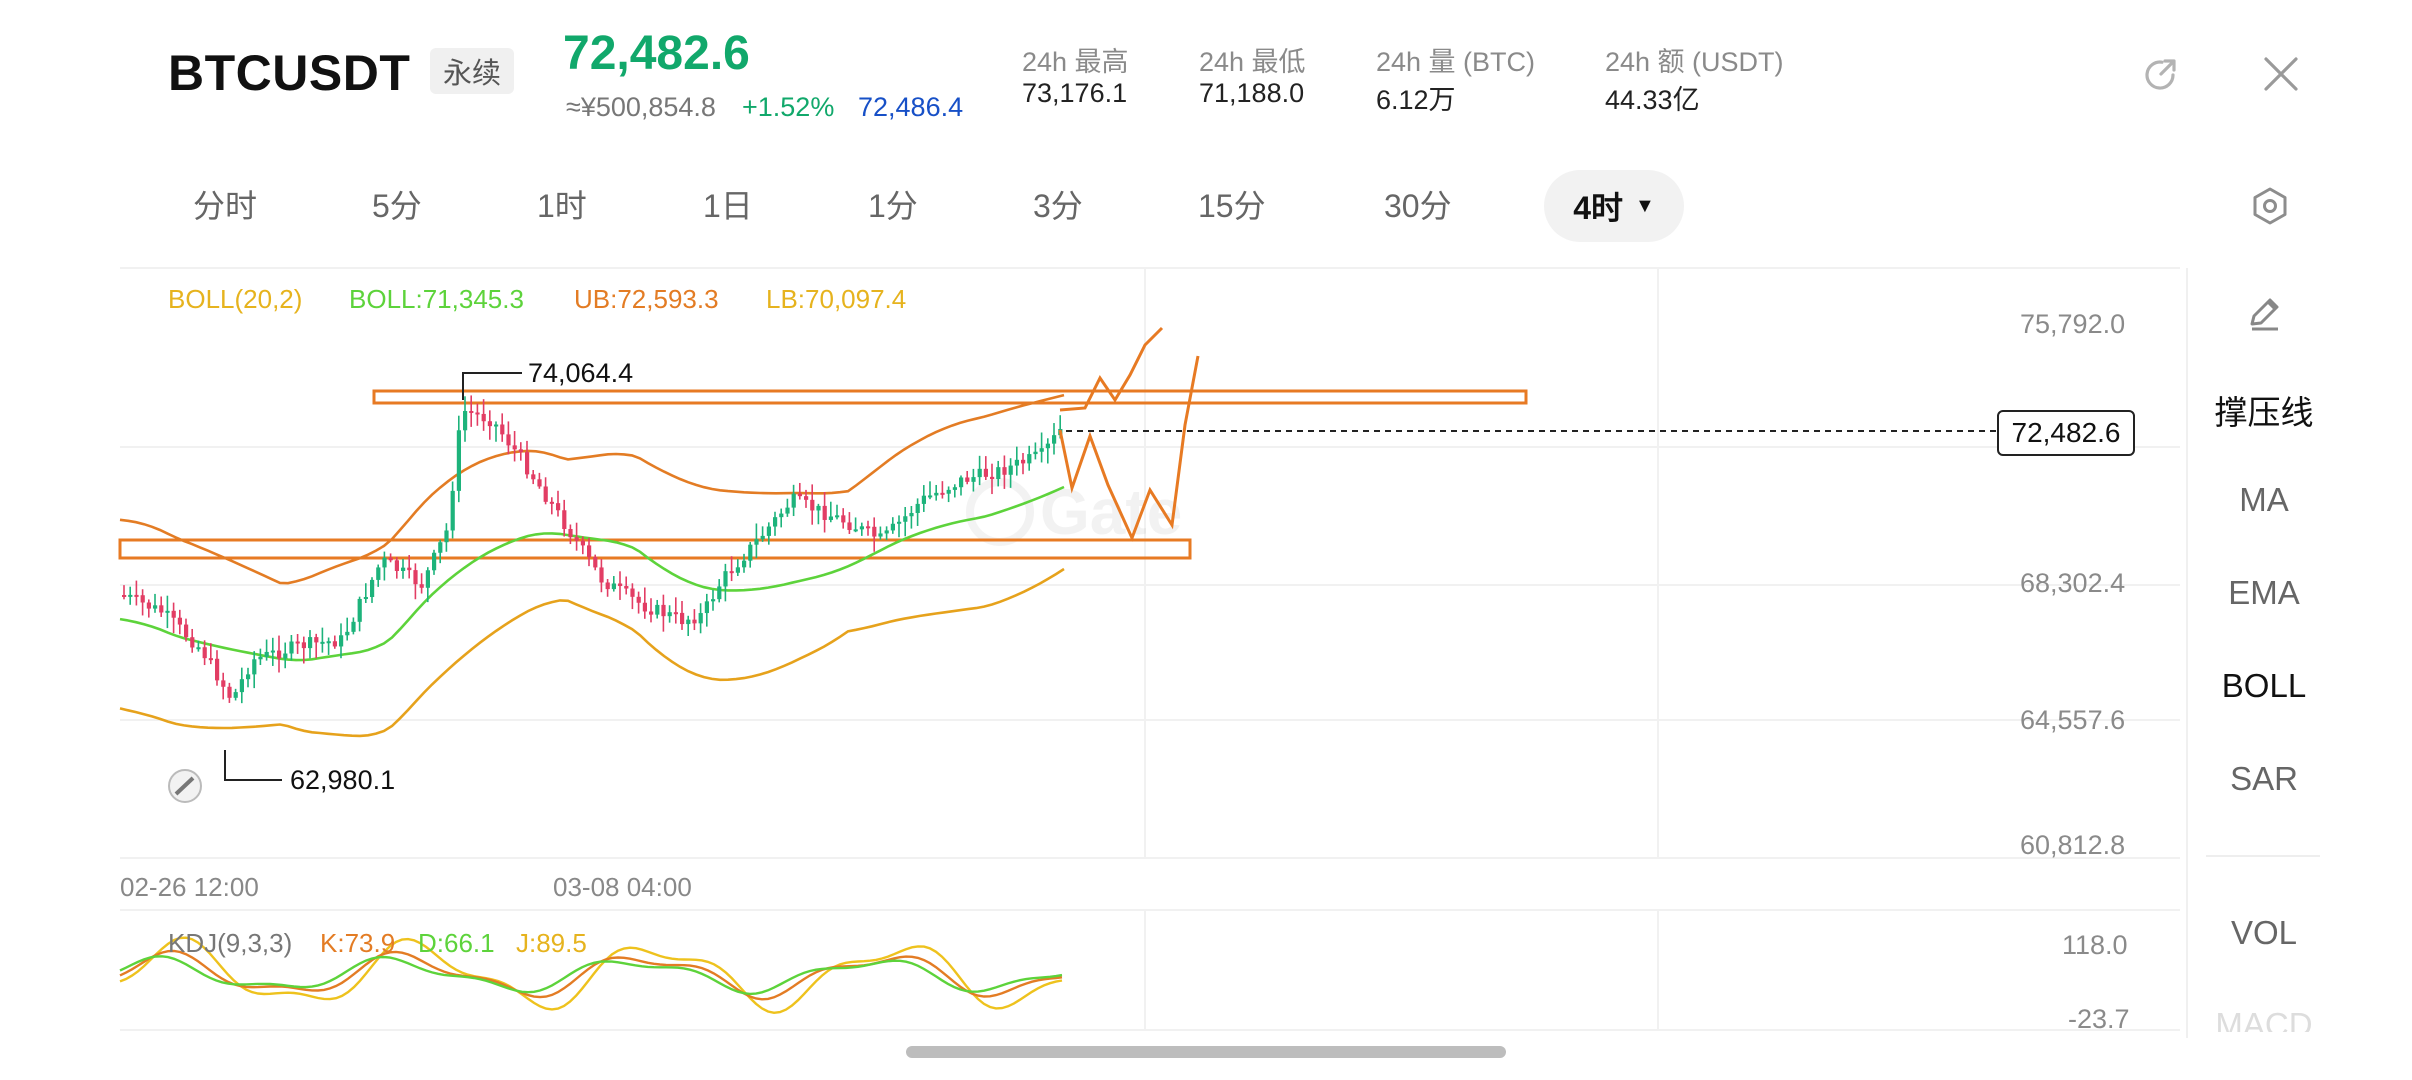 The image size is (2412, 1080). I want to click on indicator-macd: MACD, so click(2264, 1019).